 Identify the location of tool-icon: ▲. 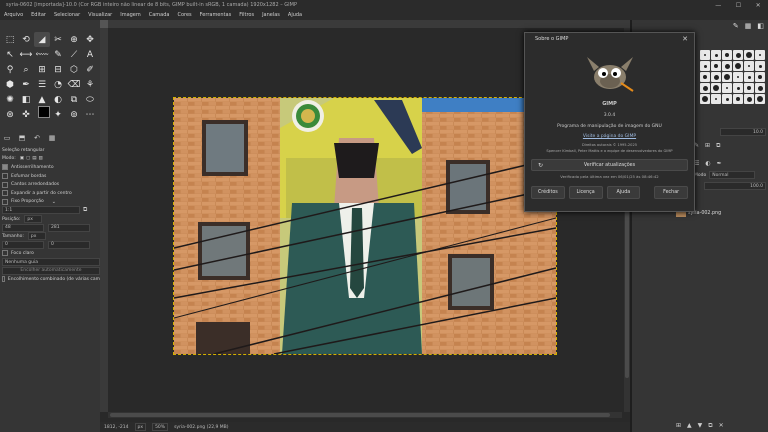
(42, 99).